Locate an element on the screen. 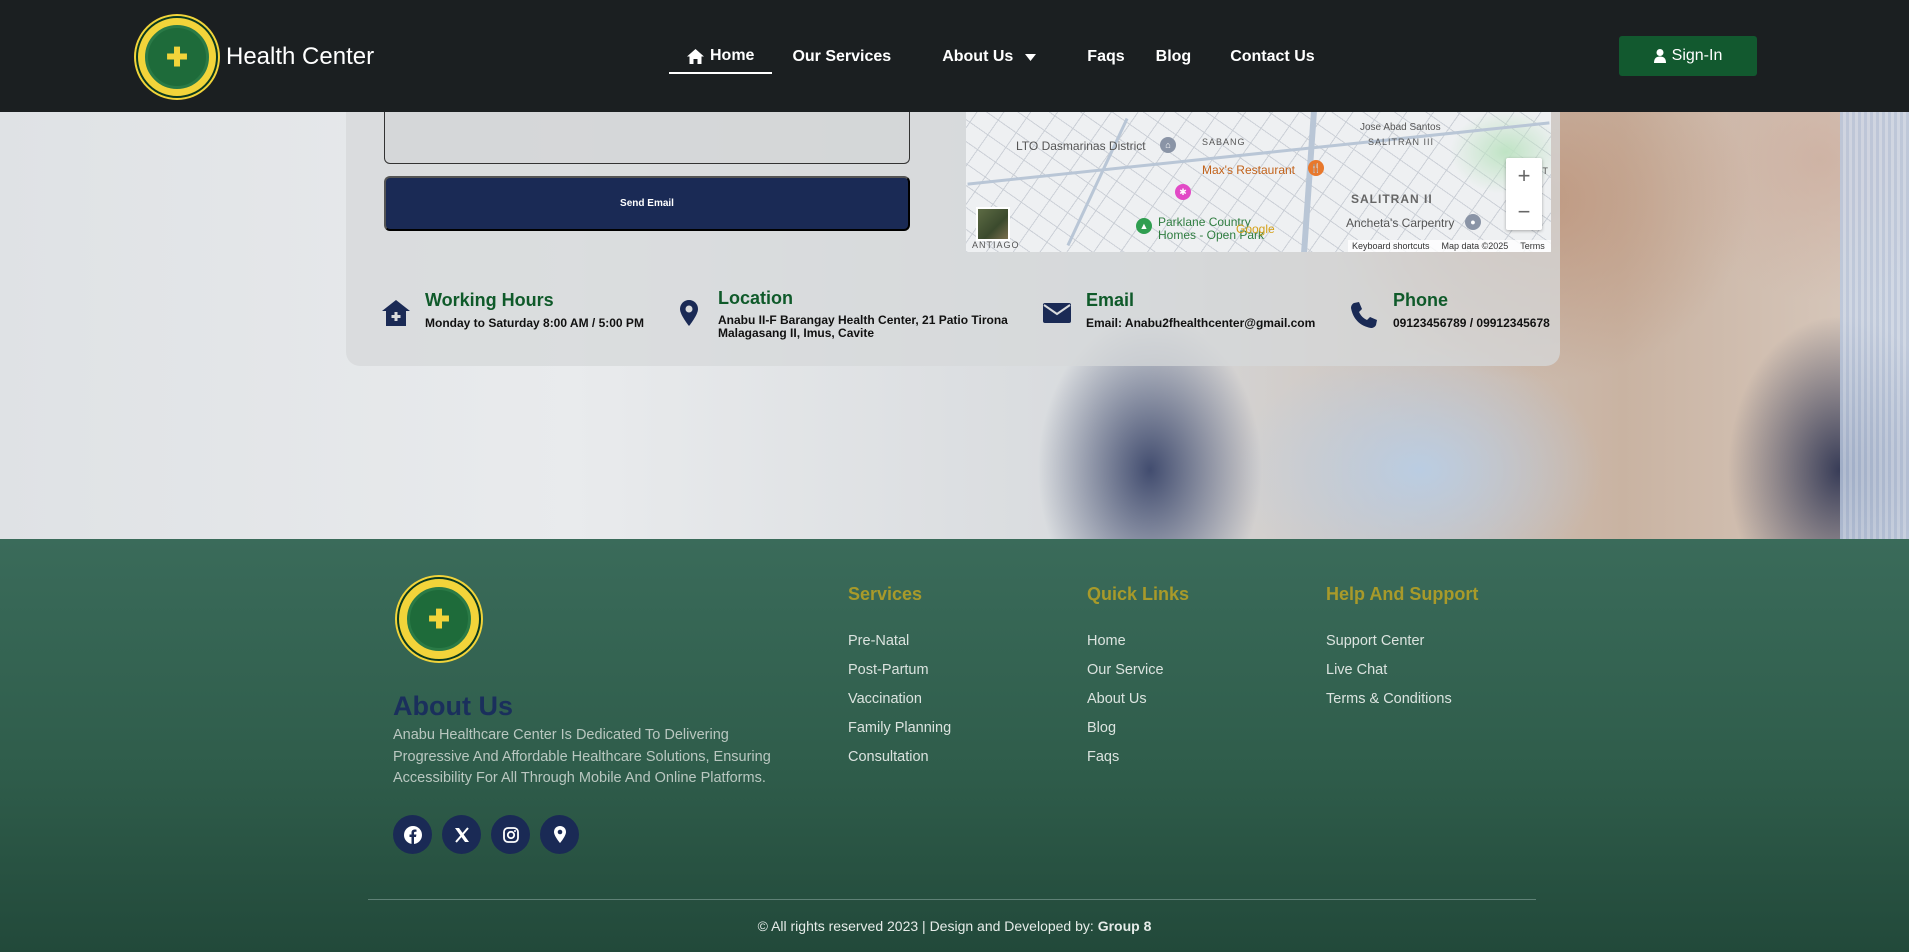  google-logo: Google is located at coordinates (1255, 229).